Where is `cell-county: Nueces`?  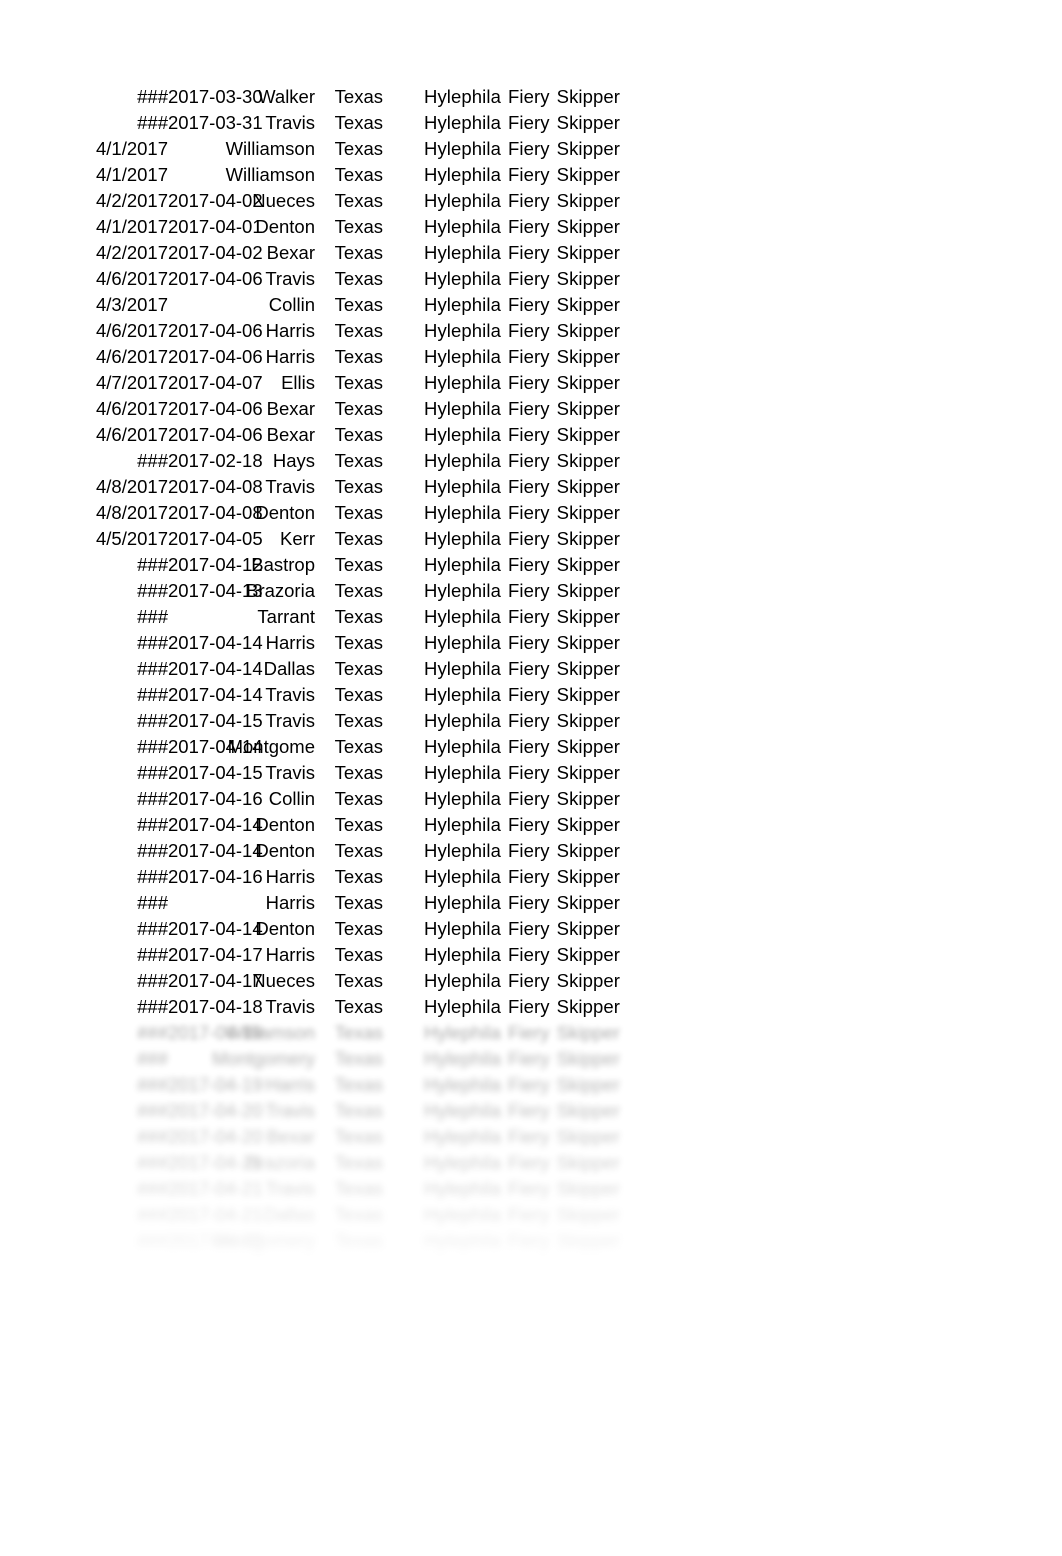
cell-county: Nueces is located at coordinates (241, 981).